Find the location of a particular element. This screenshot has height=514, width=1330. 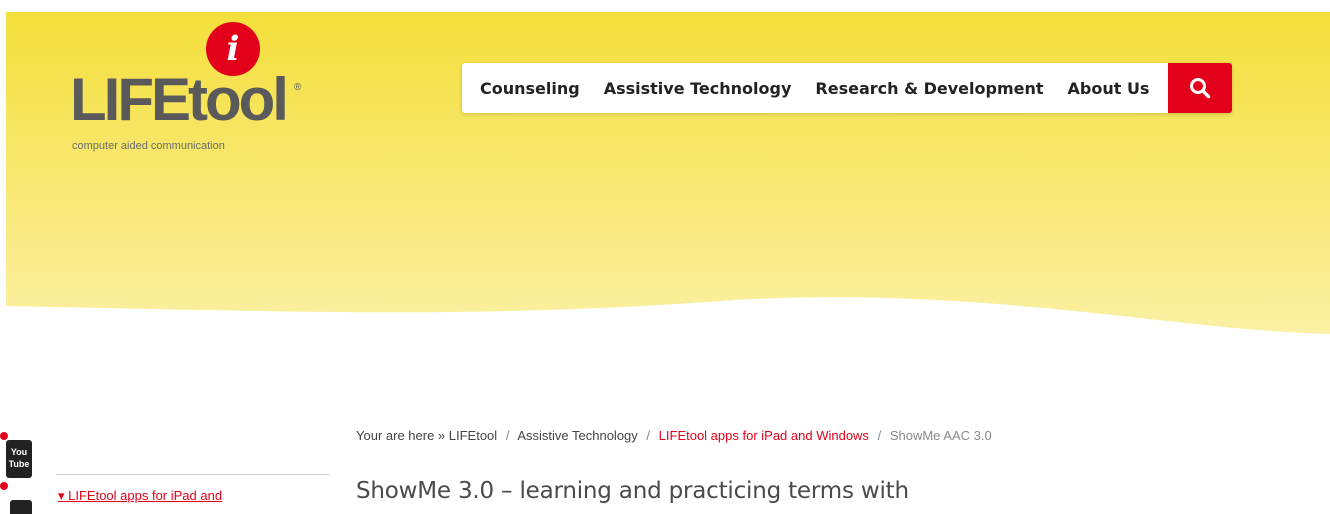

search-button is located at coordinates (1200, 88).